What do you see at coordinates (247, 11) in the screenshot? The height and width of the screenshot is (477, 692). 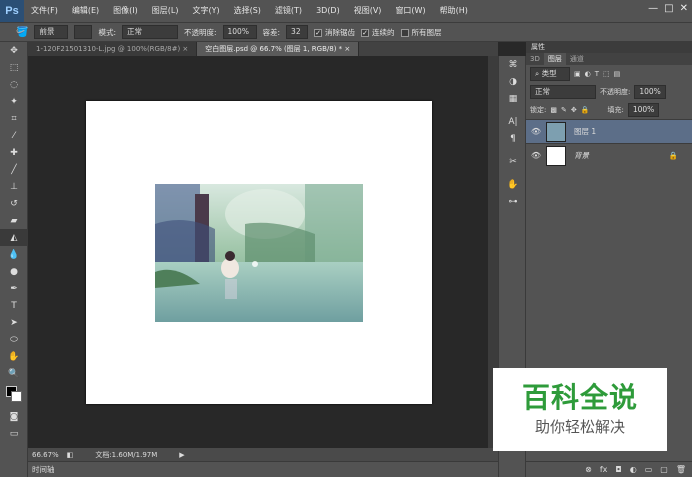 I see `menu-select: 选择(S)` at bounding box center [247, 11].